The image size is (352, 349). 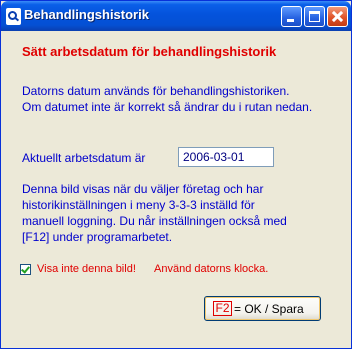 What do you see at coordinates (84, 158) in the screenshot?
I see `date-label: Aktuellt arbetsdatum är` at bounding box center [84, 158].